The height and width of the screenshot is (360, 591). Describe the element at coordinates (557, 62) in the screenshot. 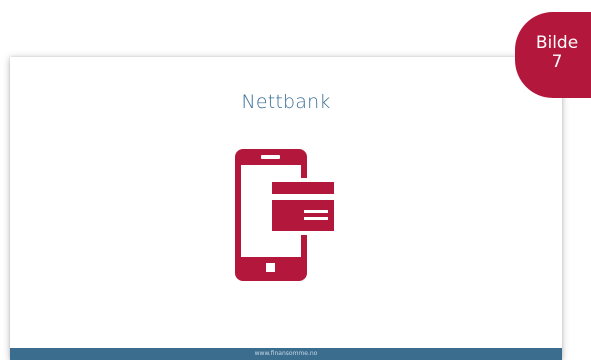

I see `badge-number: 7` at that location.